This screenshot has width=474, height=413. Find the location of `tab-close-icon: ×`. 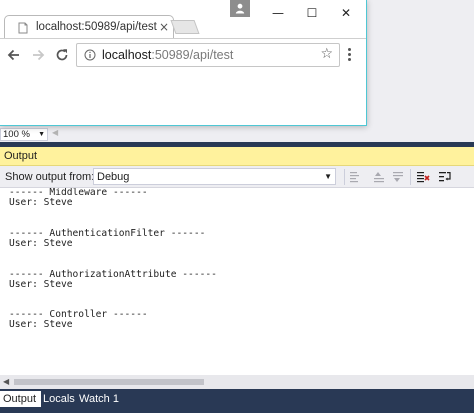

tab-close-icon: × is located at coordinates (164, 27).